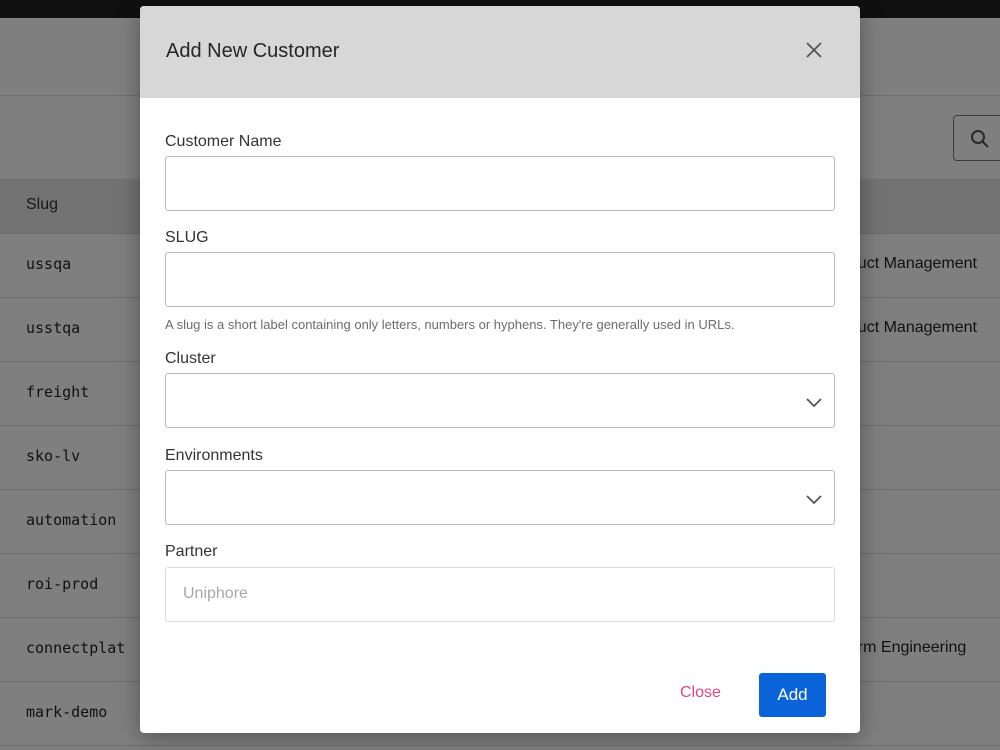  What do you see at coordinates (223, 141) in the screenshot?
I see `customer-name-label: Customer Name` at bounding box center [223, 141].